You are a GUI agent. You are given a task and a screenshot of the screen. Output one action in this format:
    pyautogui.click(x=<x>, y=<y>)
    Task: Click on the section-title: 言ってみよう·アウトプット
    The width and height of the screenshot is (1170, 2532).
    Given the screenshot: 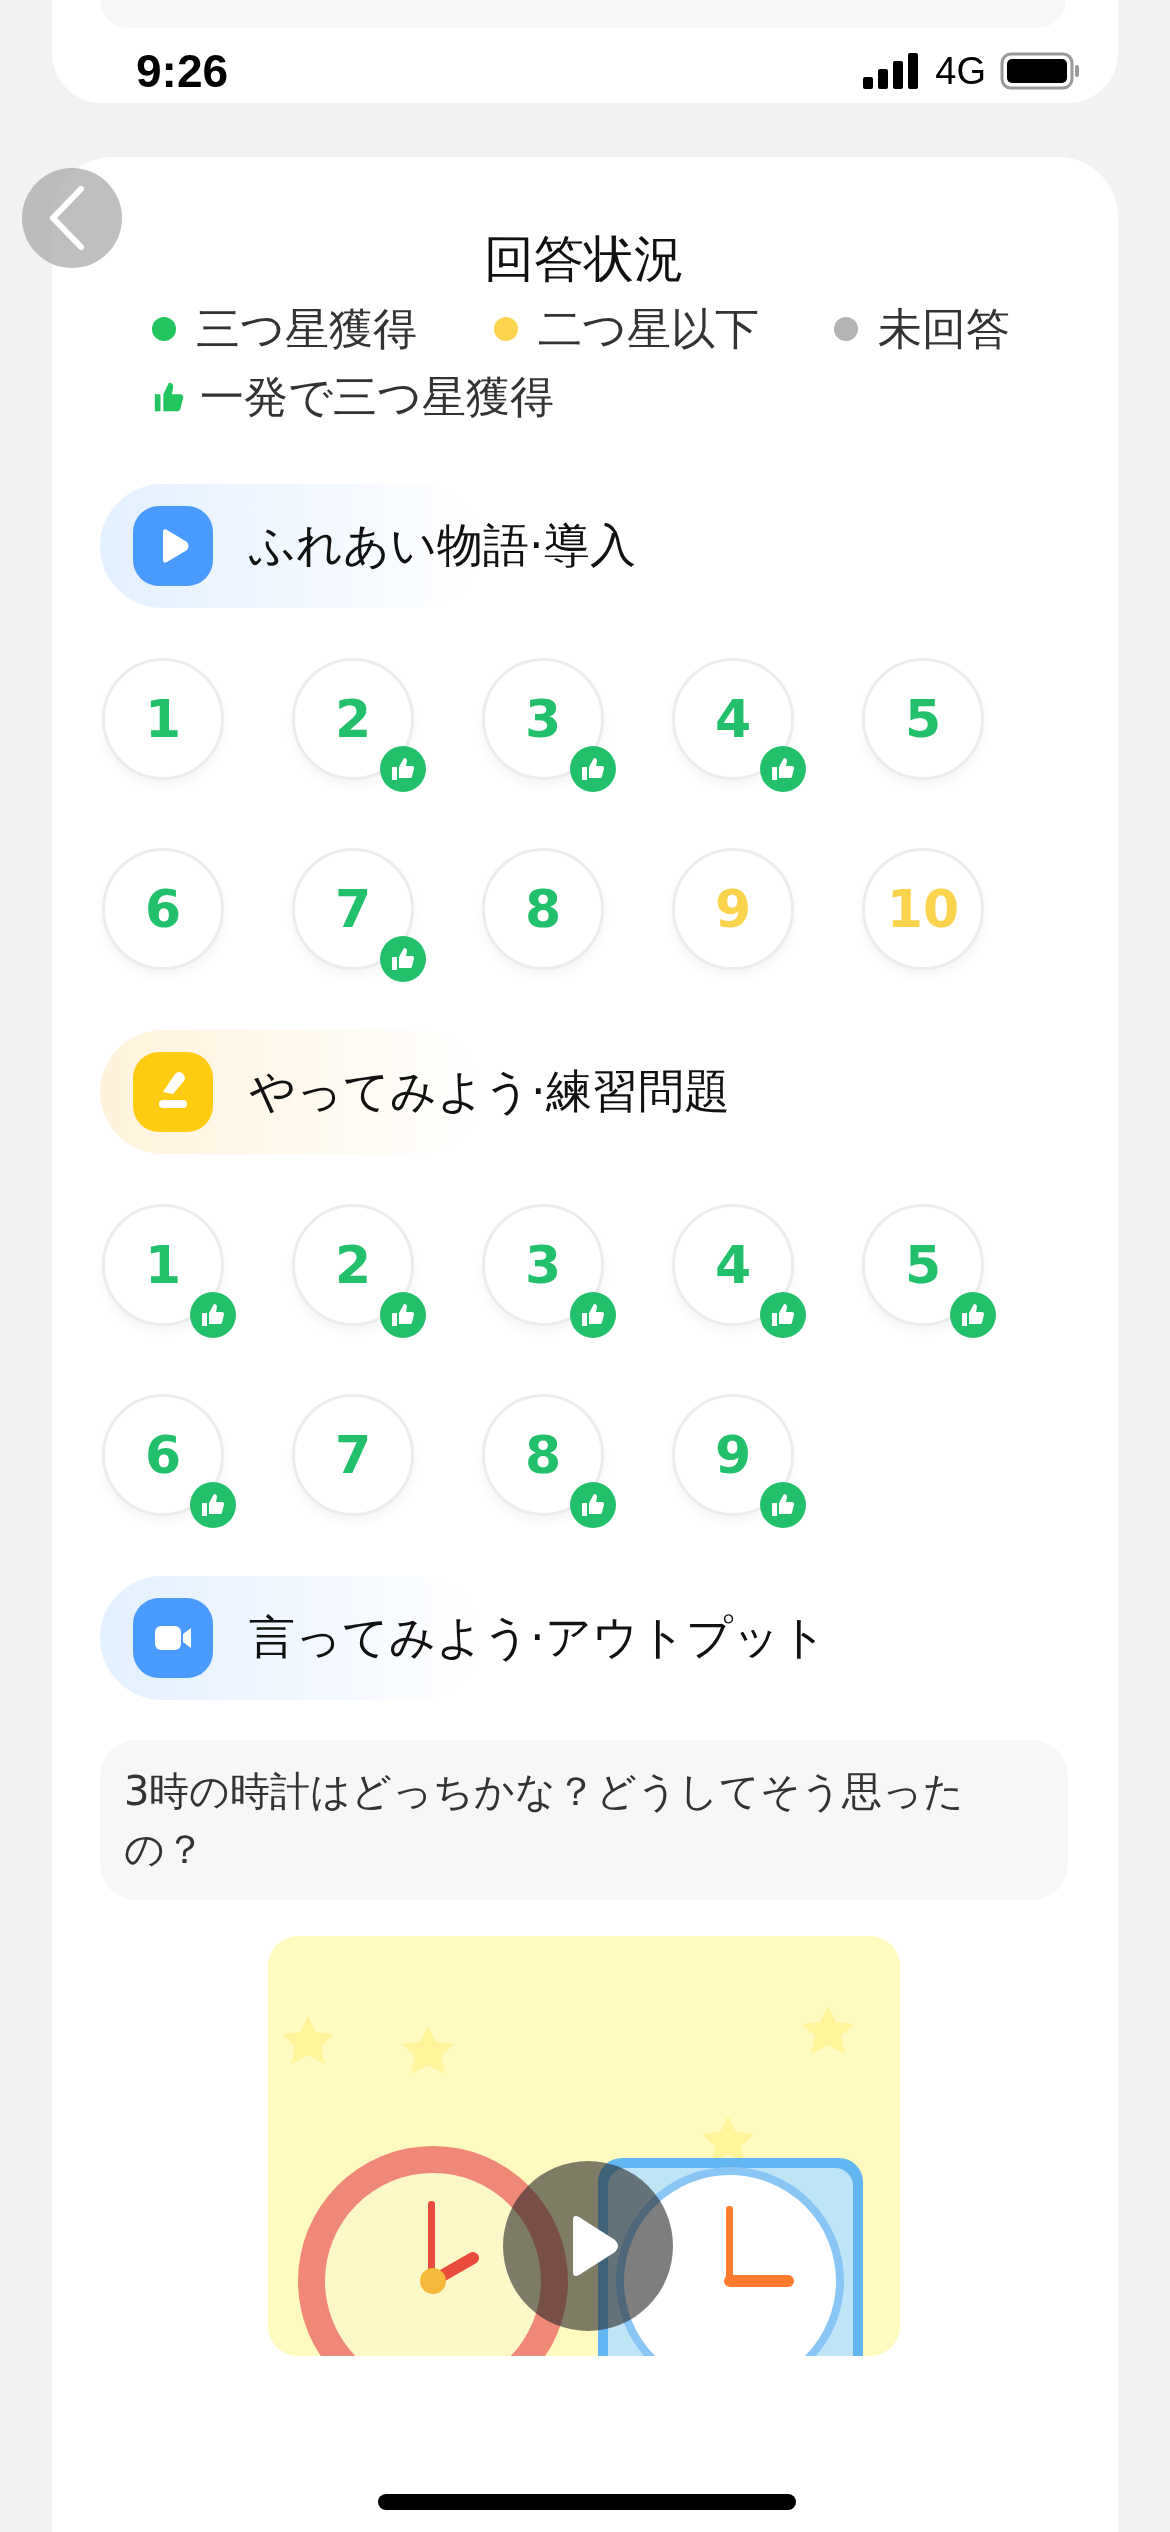 What is the action you would take?
    pyautogui.click(x=538, y=1637)
    